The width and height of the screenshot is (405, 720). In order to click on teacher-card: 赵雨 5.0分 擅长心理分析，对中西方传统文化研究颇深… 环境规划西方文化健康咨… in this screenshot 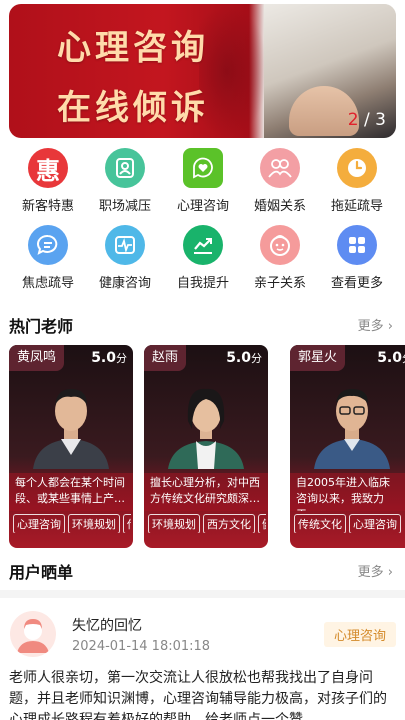, I will do `click(206, 446)`.